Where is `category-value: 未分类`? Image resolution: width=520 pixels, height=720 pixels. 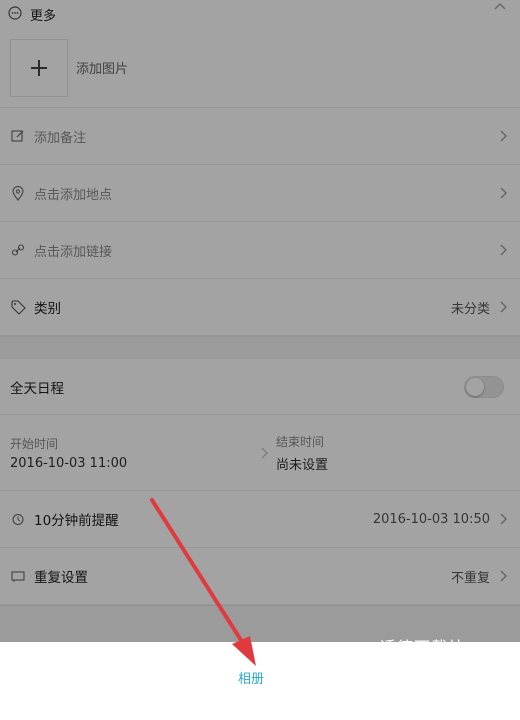
category-value: 未分类 is located at coordinates (470, 309).